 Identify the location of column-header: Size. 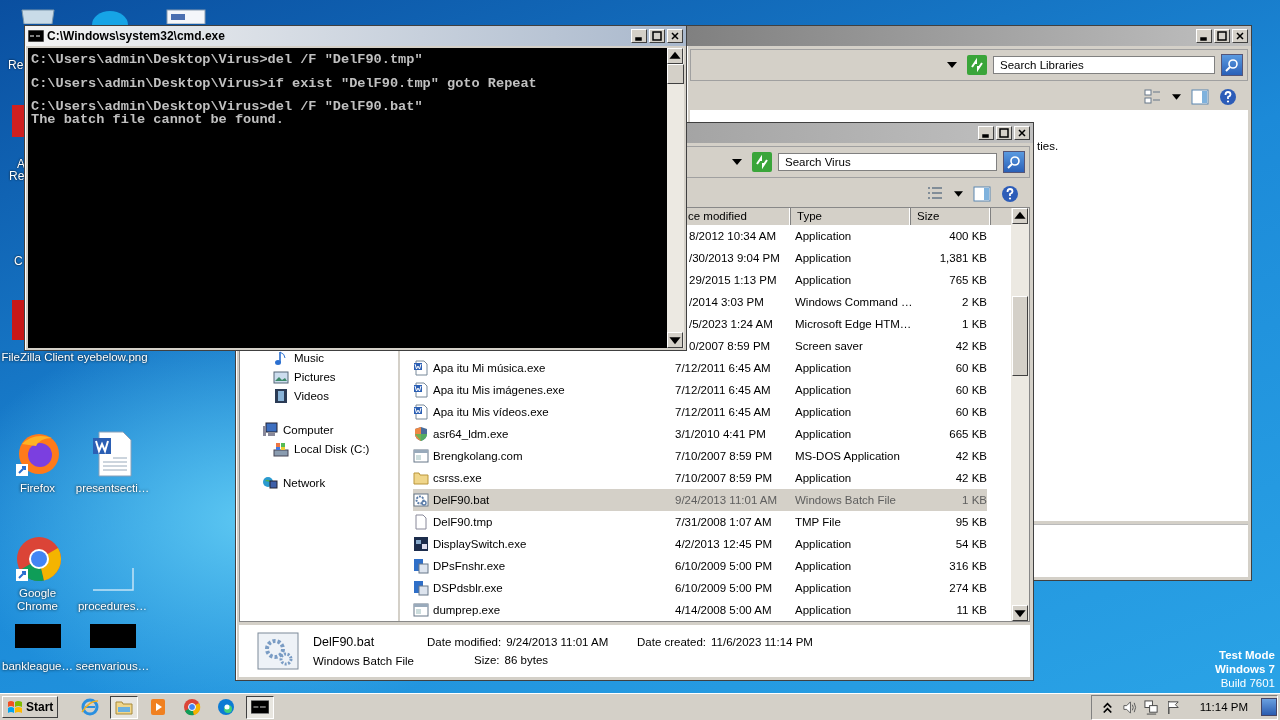
(951, 216).